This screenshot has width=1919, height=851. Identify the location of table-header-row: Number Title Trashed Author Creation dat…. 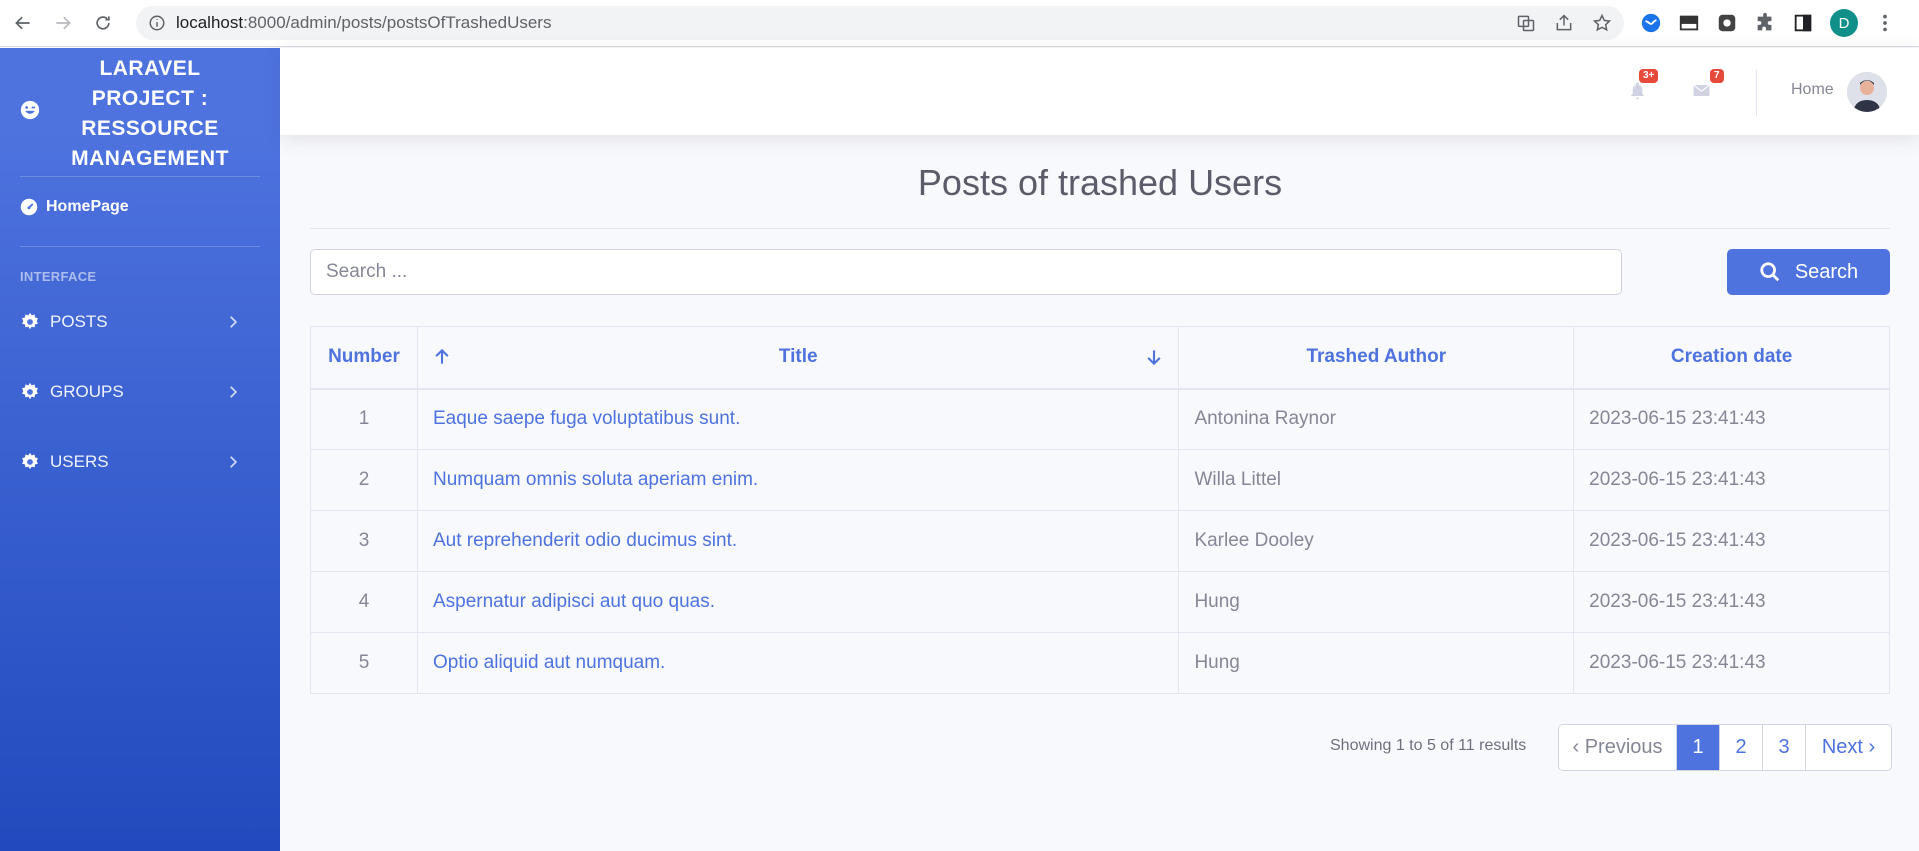
(1100, 358).